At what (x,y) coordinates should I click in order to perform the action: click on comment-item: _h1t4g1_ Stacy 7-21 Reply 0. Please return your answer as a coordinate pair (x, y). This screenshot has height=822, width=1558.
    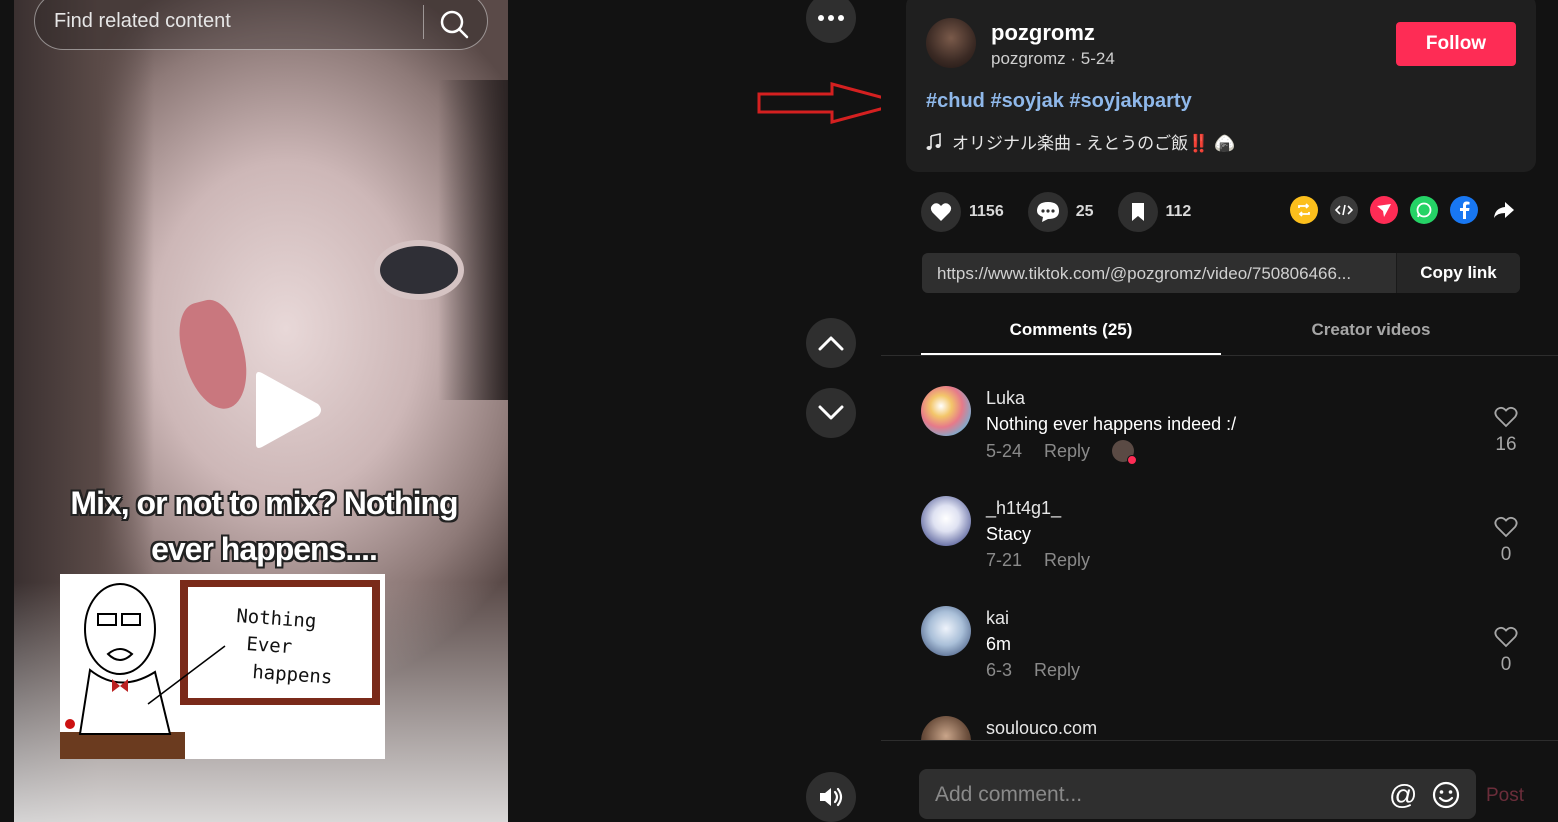
    Looking at the image, I should click on (1221, 546).